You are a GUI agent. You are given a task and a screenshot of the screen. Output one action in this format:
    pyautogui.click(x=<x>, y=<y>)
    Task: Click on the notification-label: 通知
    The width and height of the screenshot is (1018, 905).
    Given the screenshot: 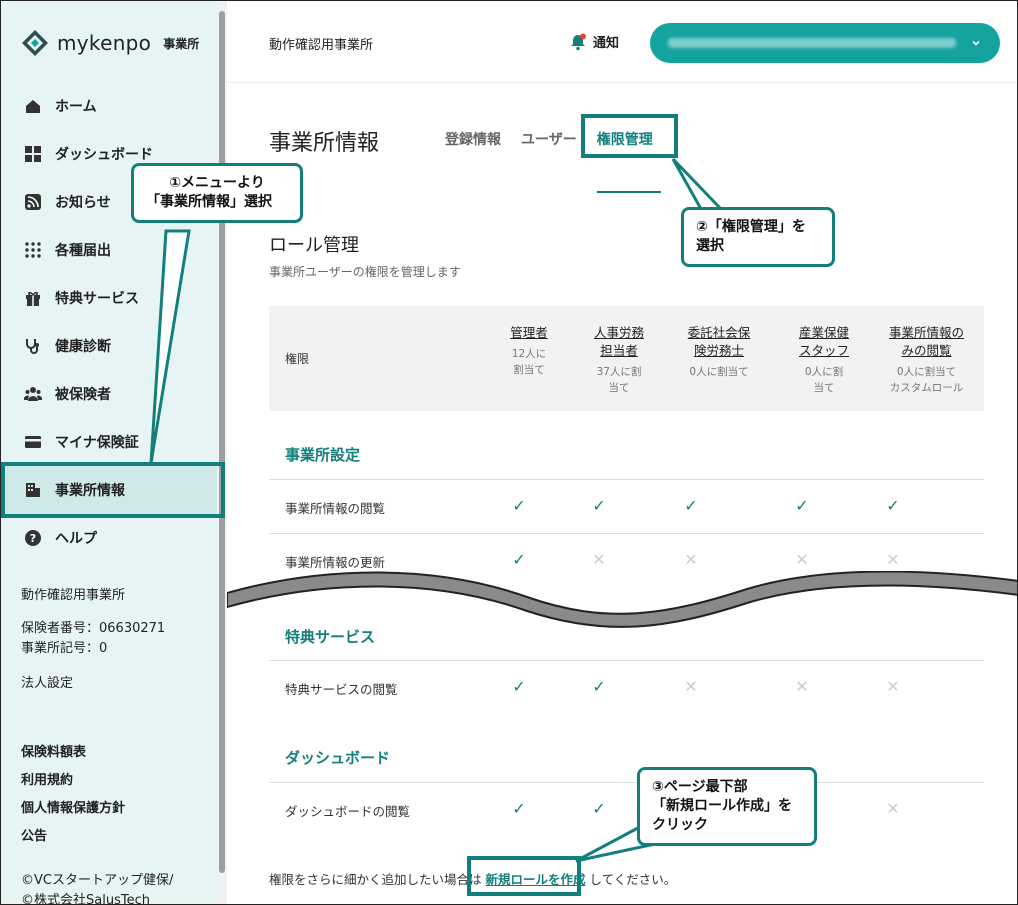 What is the action you would take?
    pyautogui.click(x=606, y=43)
    